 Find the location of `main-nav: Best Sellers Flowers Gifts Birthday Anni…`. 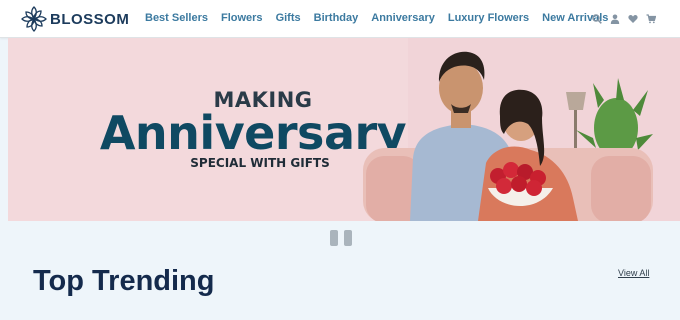

main-nav: Best Sellers Flowers Gifts Birthday Anni… is located at coordinates (383, 18).